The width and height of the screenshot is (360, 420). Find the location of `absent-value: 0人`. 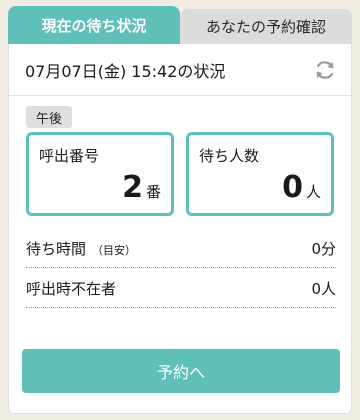

absent-value: 0人 is located at coordinates (323, 289).